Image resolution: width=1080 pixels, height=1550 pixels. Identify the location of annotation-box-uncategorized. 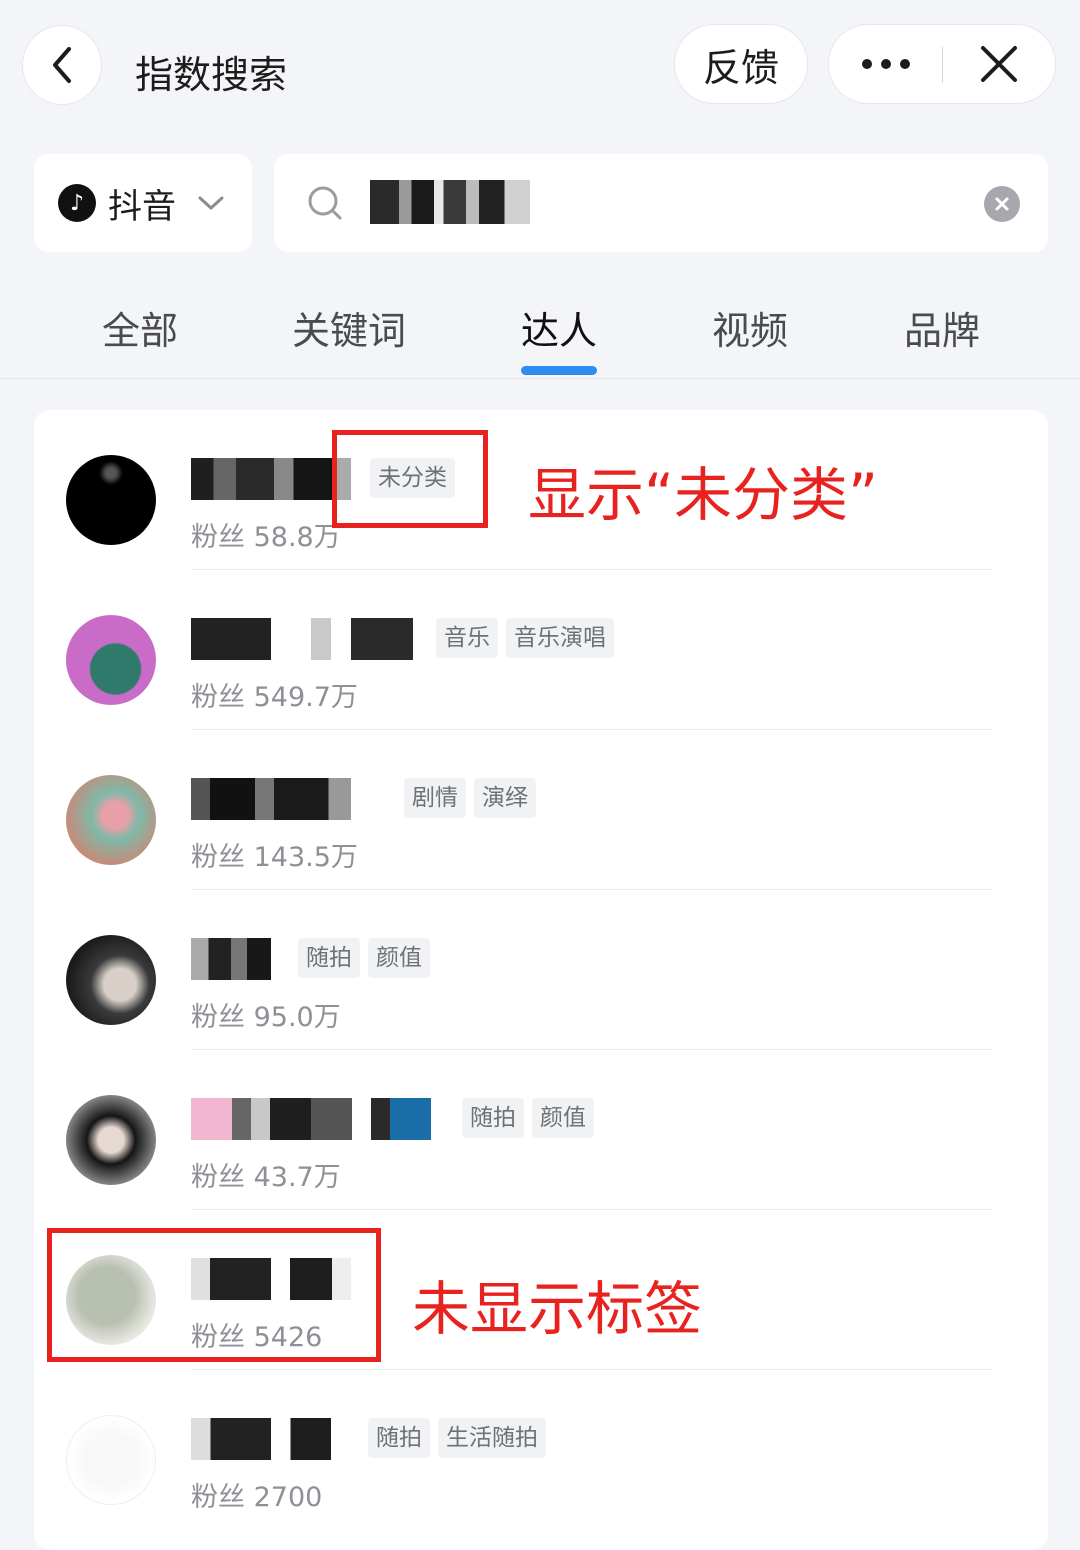
(410, 479).